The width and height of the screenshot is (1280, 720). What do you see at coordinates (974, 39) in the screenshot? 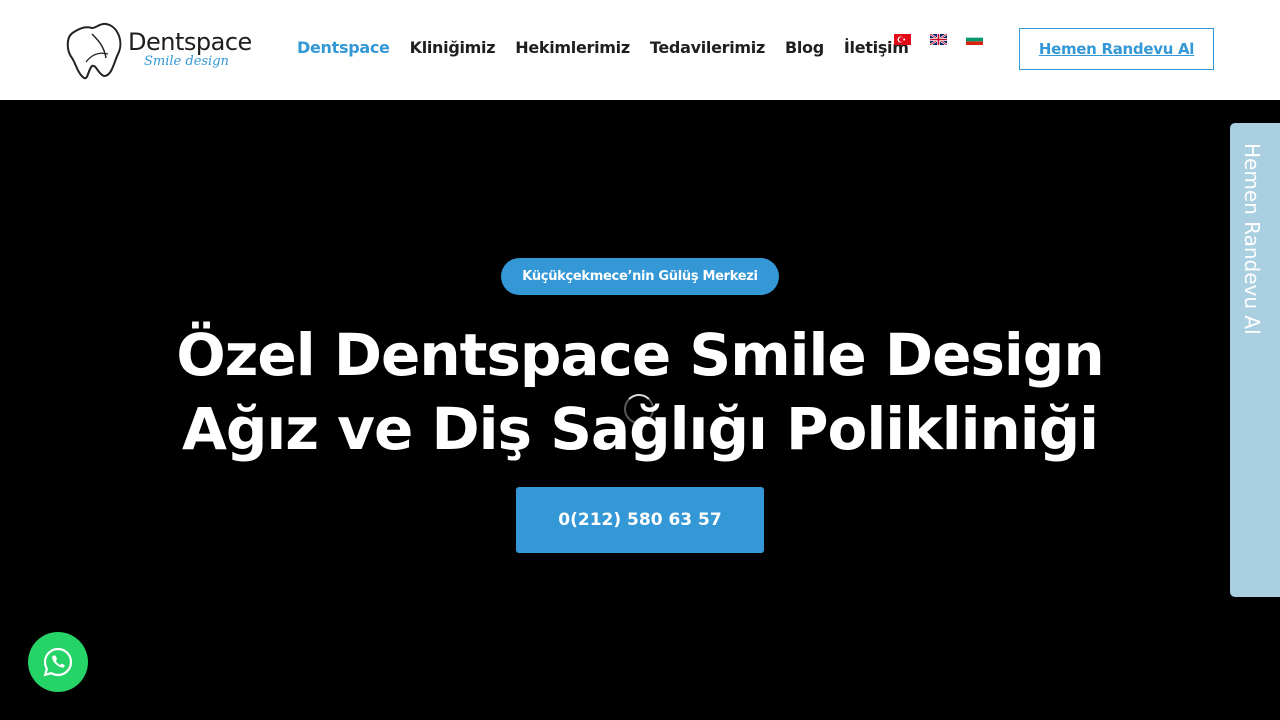
I see `bg-flag-icon` at bounding box center [974, 39].